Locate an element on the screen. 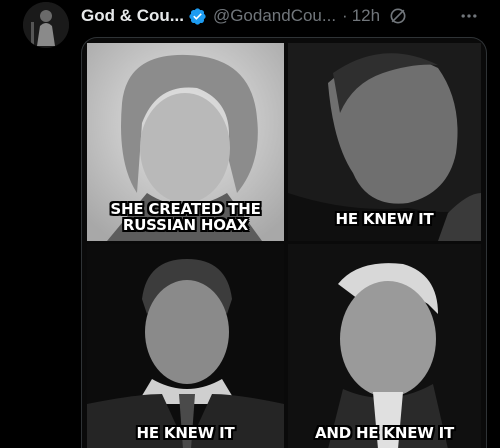 This screenshot has height=448, width=500. meme-caption-4: AND HE KNEW IT is located at coordinates (384, 433).